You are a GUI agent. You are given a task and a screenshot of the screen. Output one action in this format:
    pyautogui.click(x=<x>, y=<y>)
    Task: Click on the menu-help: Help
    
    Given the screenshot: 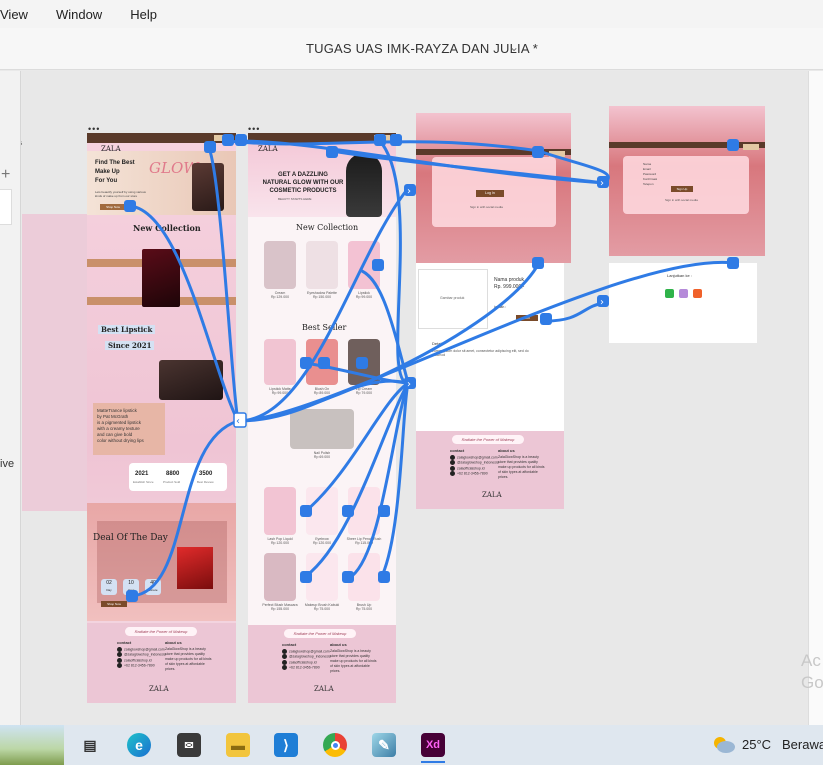 What is the action you would take?
    pyautogui.click(x=143, y=14)
    